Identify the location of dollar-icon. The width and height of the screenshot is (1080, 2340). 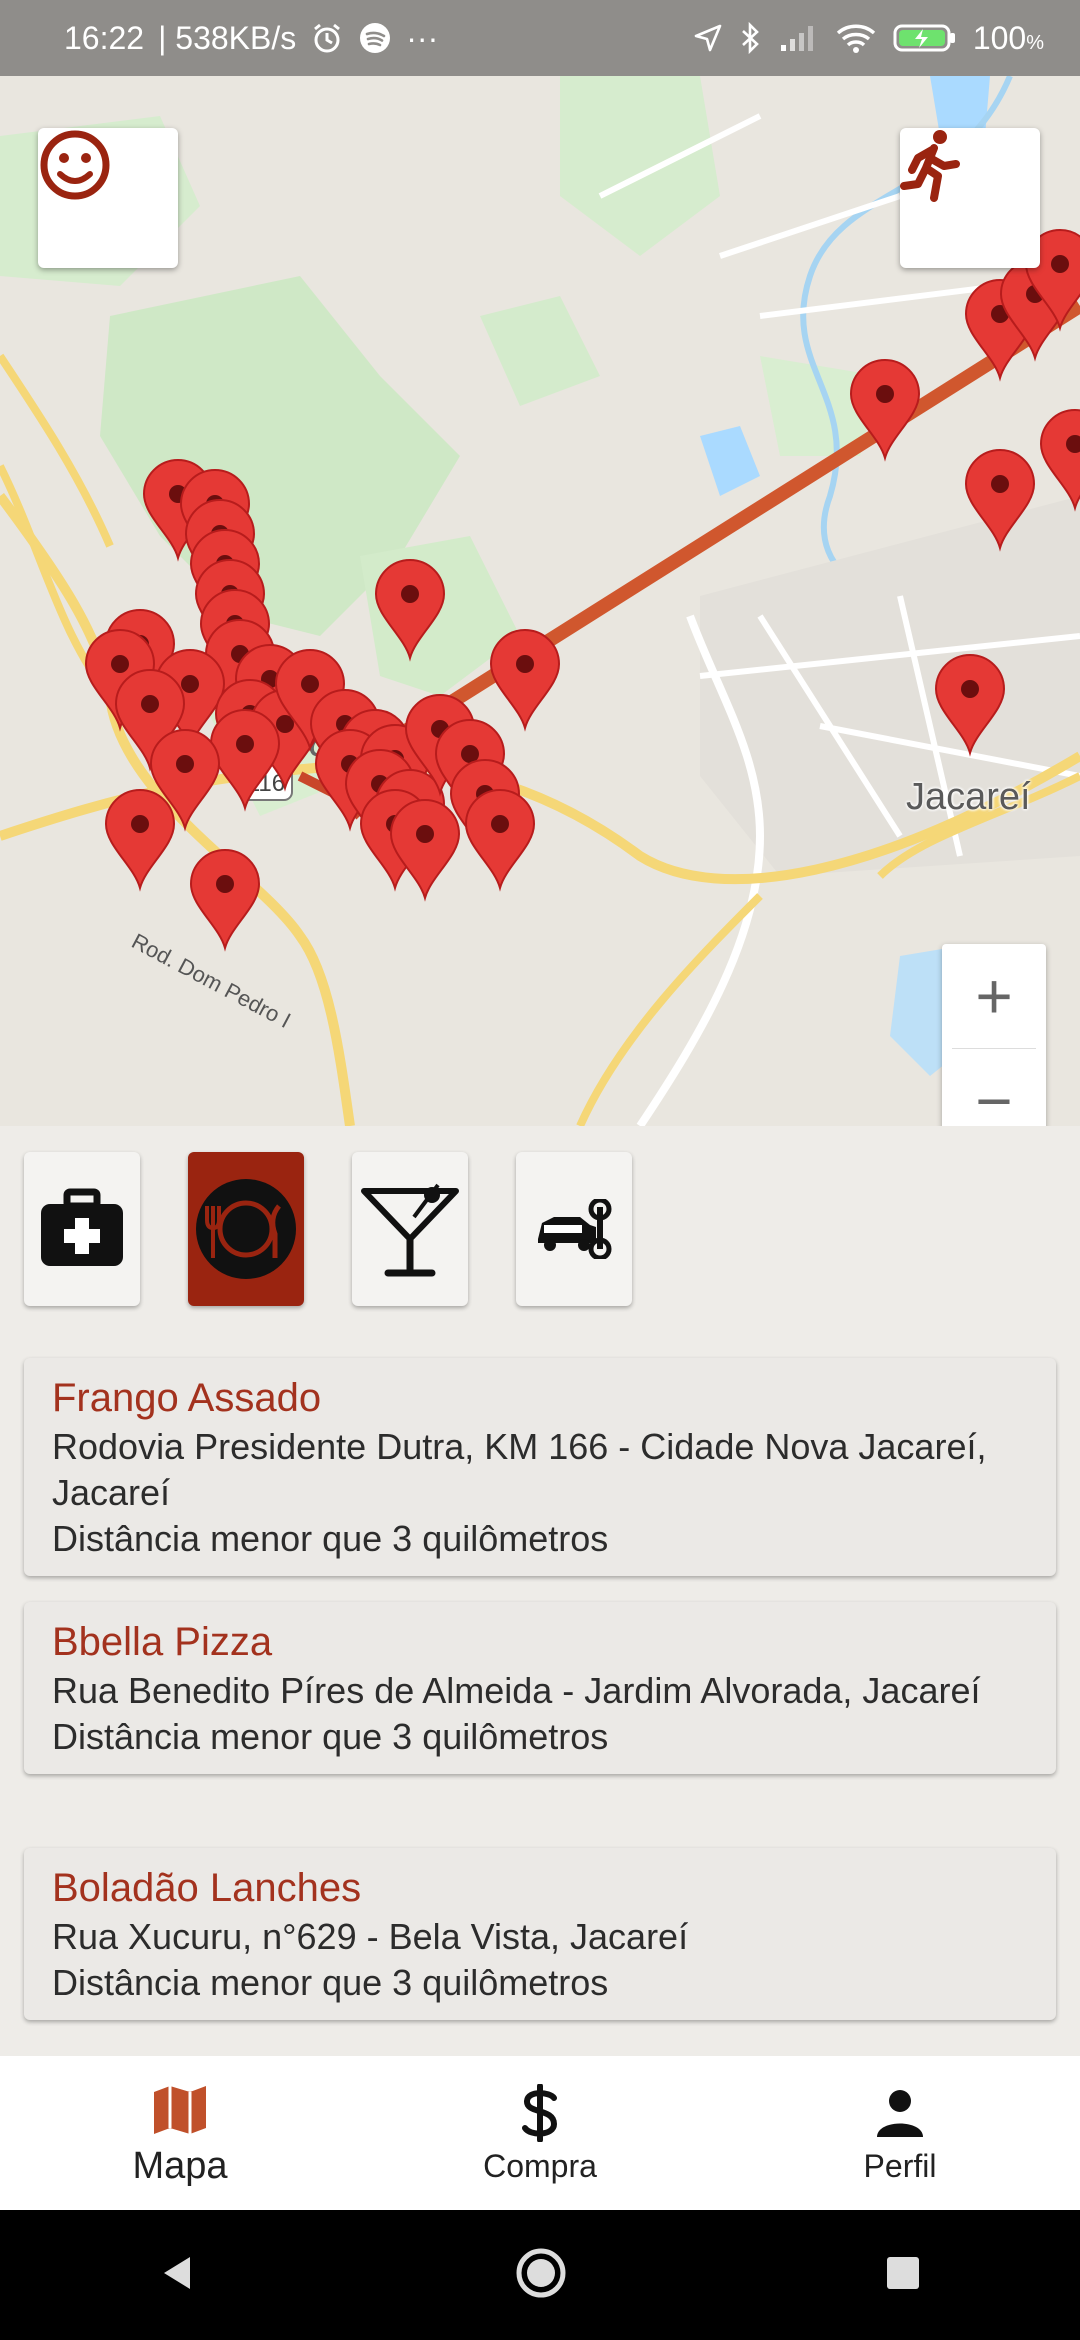
(540, 2113).